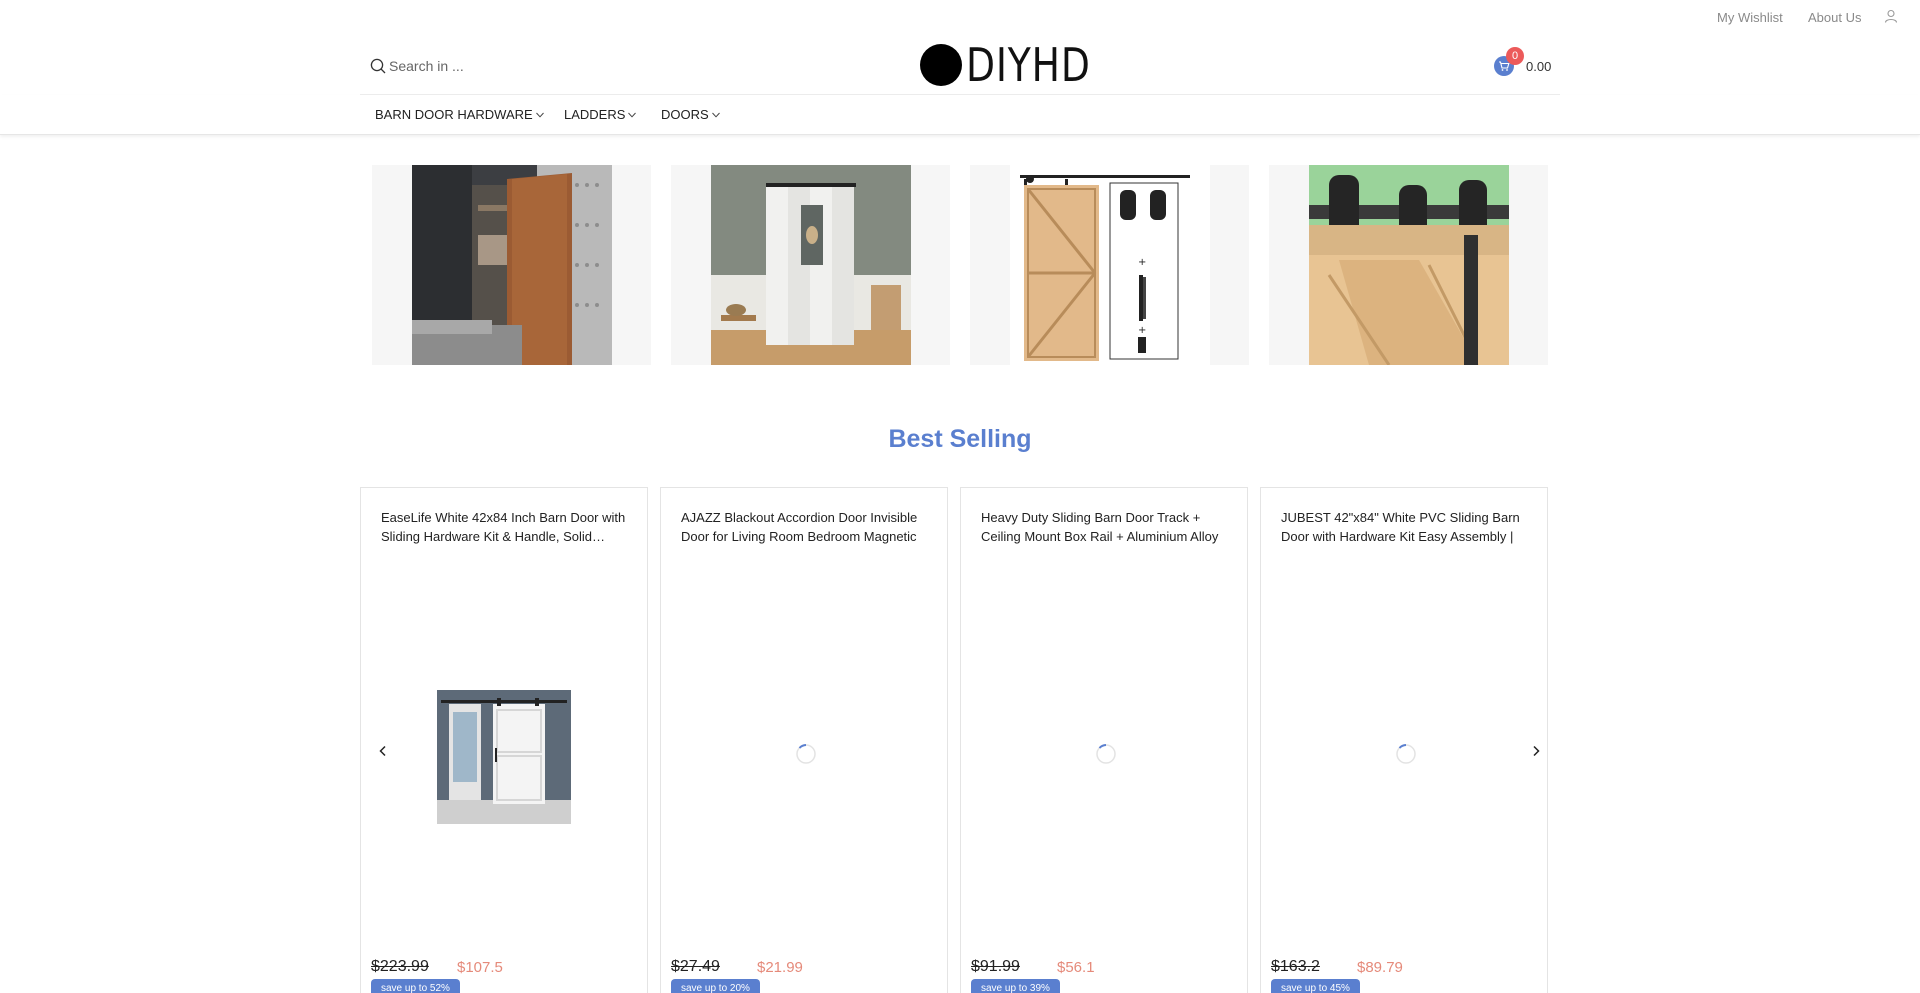 The width and height of the screenshot is (1920, 993). What do you see at coordinates (960, 439) in the screenshot?
I see `best-selling-title: Best Selling` at bounding box center [960, 439].